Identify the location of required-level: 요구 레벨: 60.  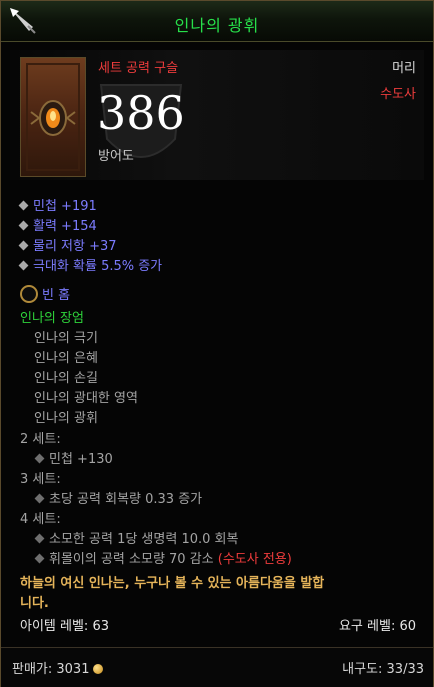
(377, 626).